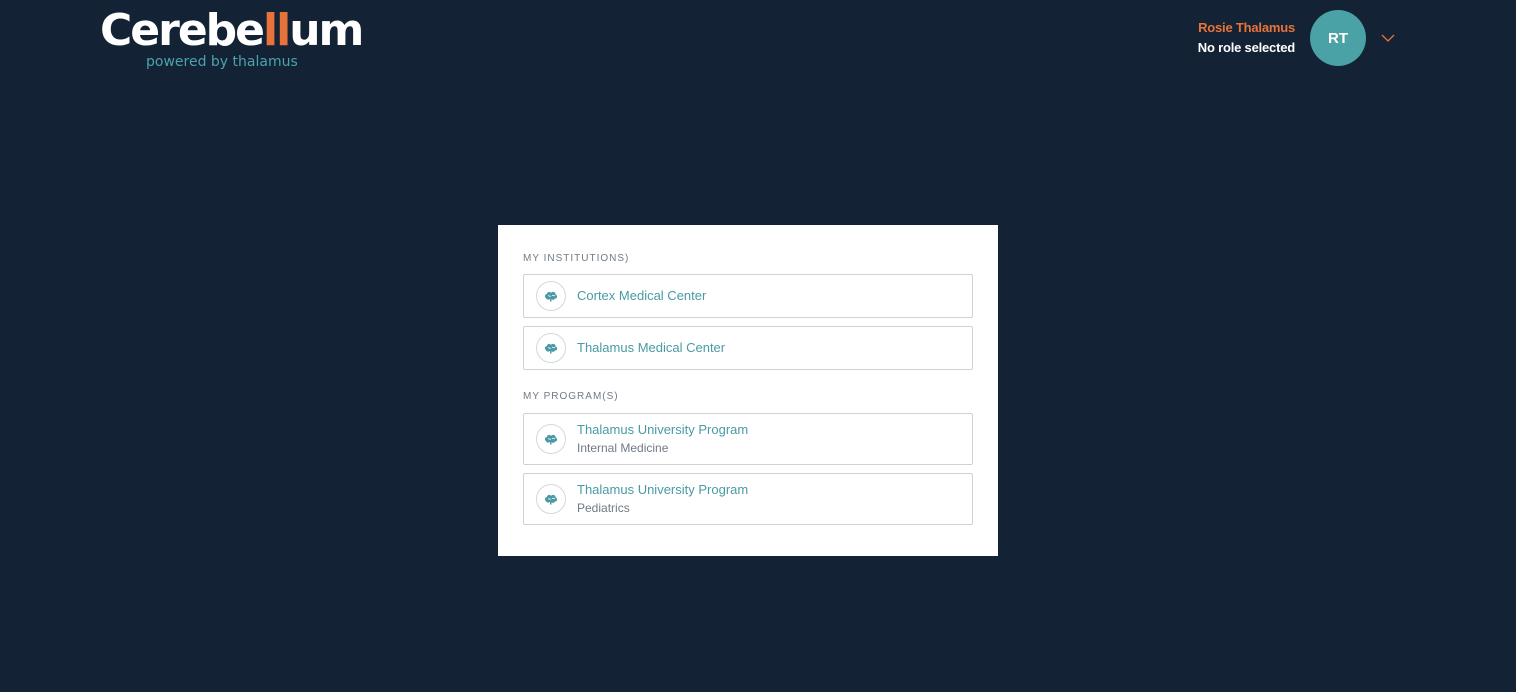 Image resolution: width=1516 pixels, height=692 pixels. What do you see at coordinates (1388, 38) in the screenshot?
I see `chevron-down-icon` at bounding box center [1388, 38].